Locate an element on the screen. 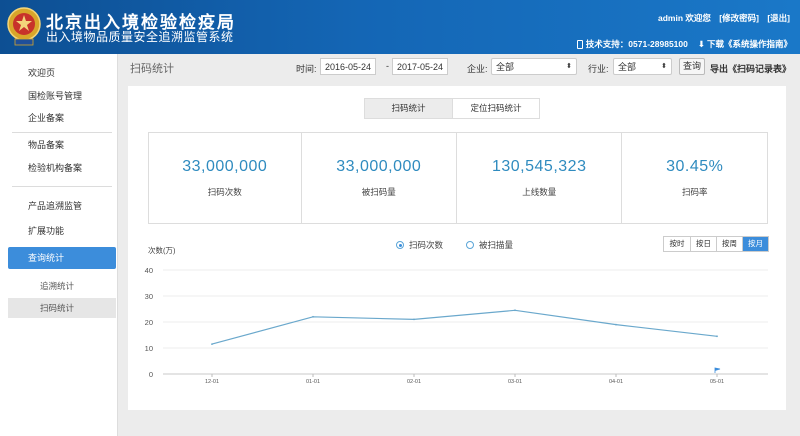 The height and width of the screenshot is (436, 800). y-tick-label: 30 is located at coordinates (149, 296).